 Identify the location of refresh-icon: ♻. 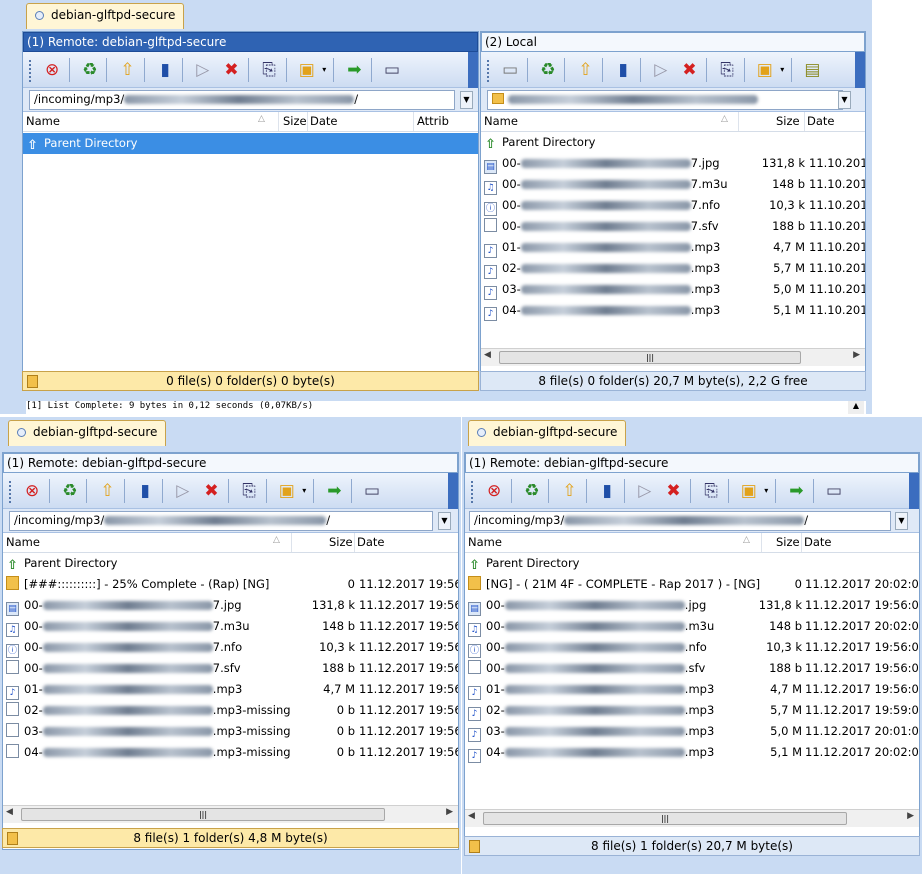
(69, 491).